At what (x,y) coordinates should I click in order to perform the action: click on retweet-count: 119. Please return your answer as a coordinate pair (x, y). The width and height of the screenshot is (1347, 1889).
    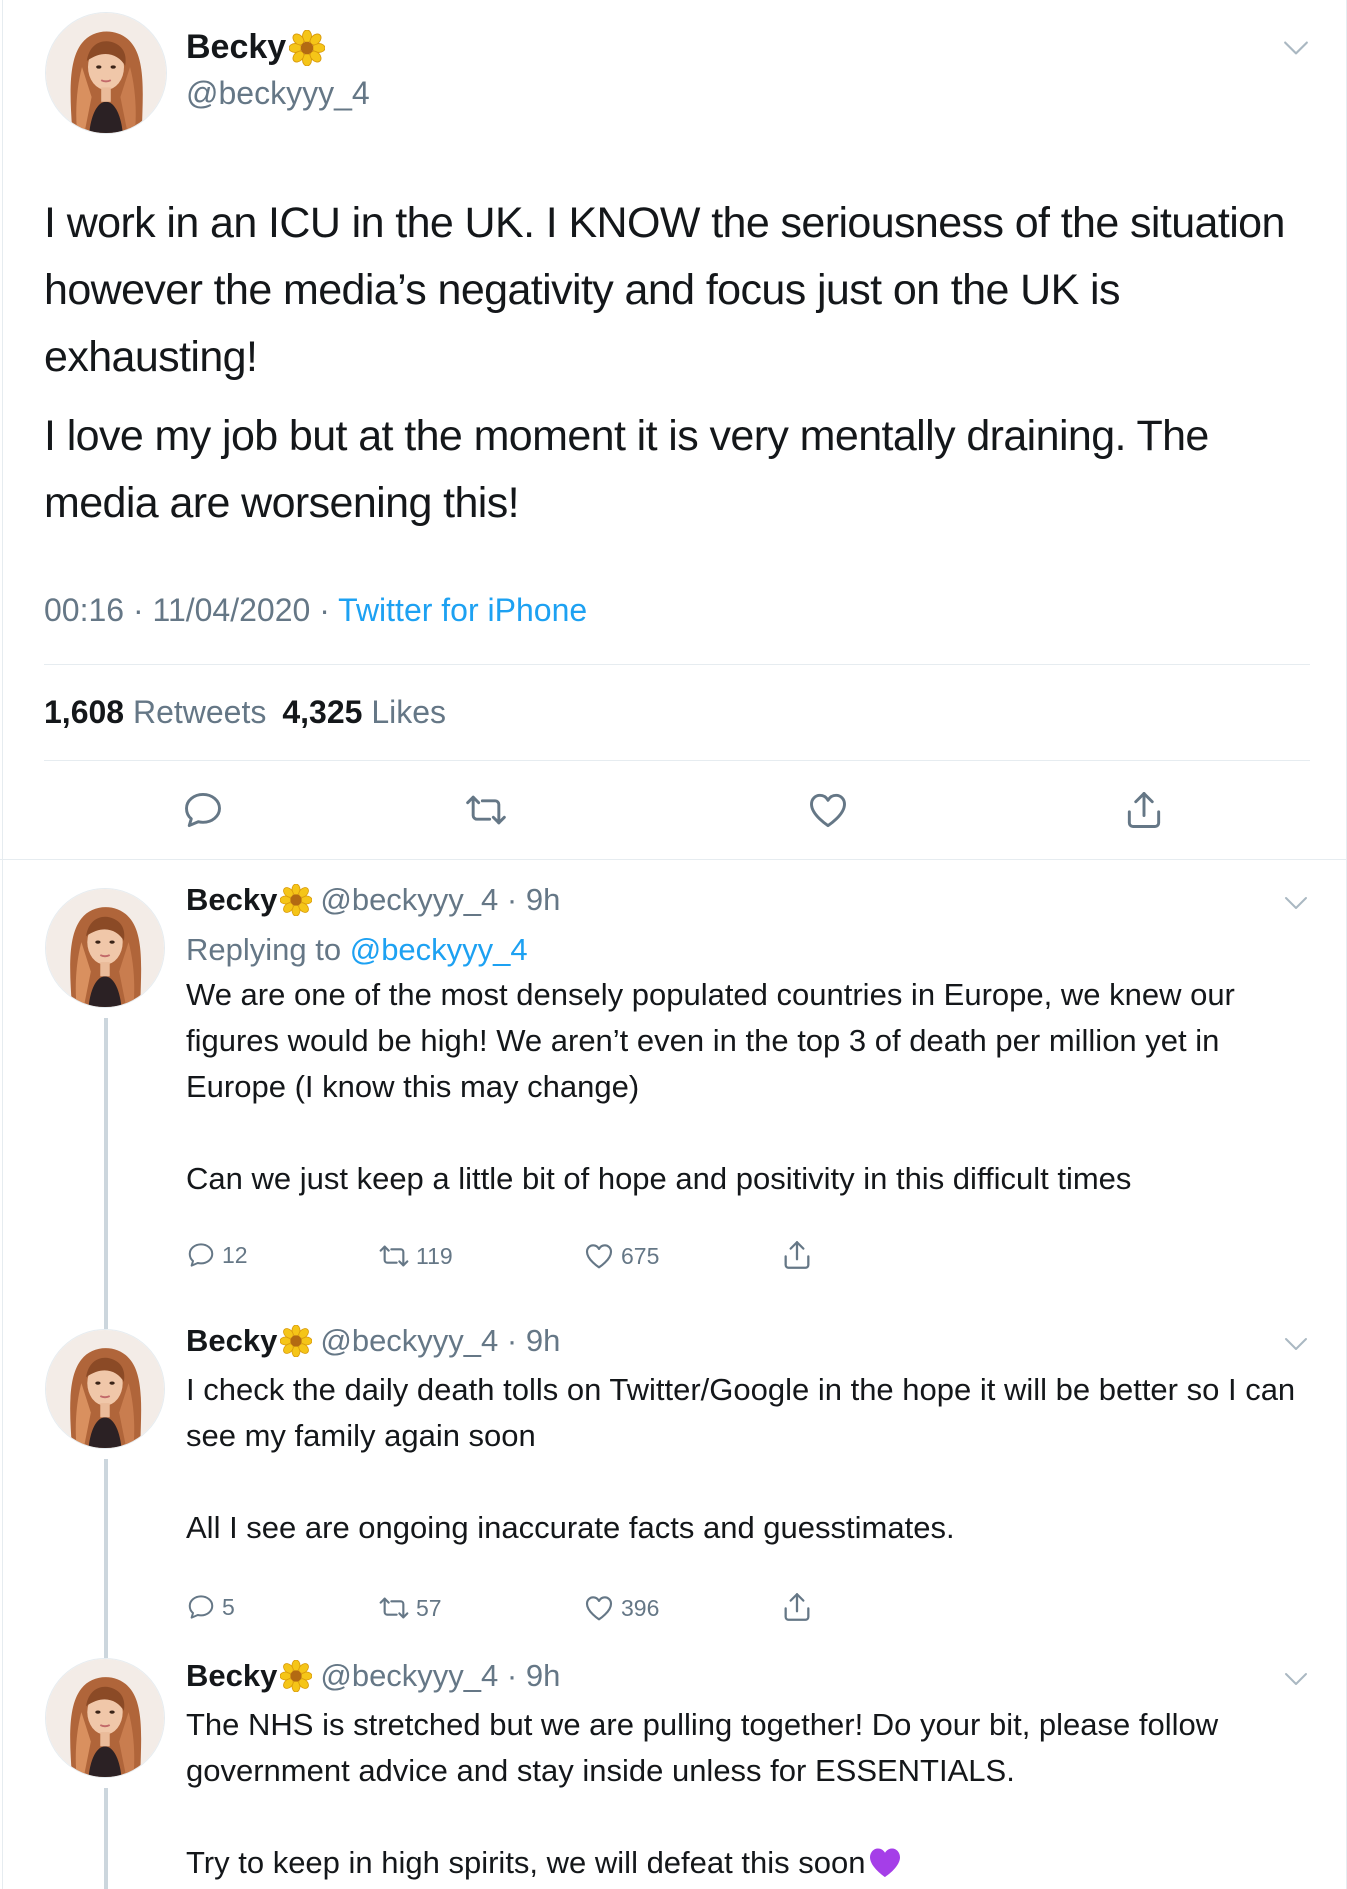
    Looking at the image, I should click on (434, 1255).